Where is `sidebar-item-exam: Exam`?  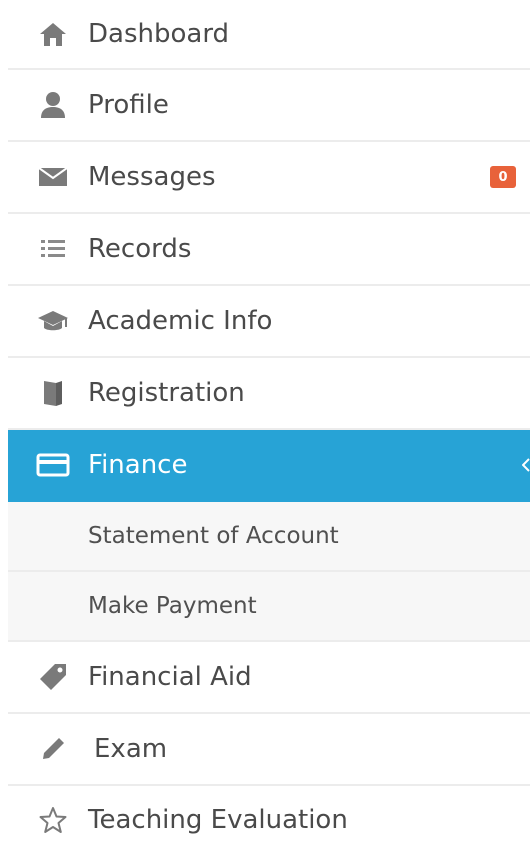
sidebar-item-exam: Exam is located at coordinates (269, 750).